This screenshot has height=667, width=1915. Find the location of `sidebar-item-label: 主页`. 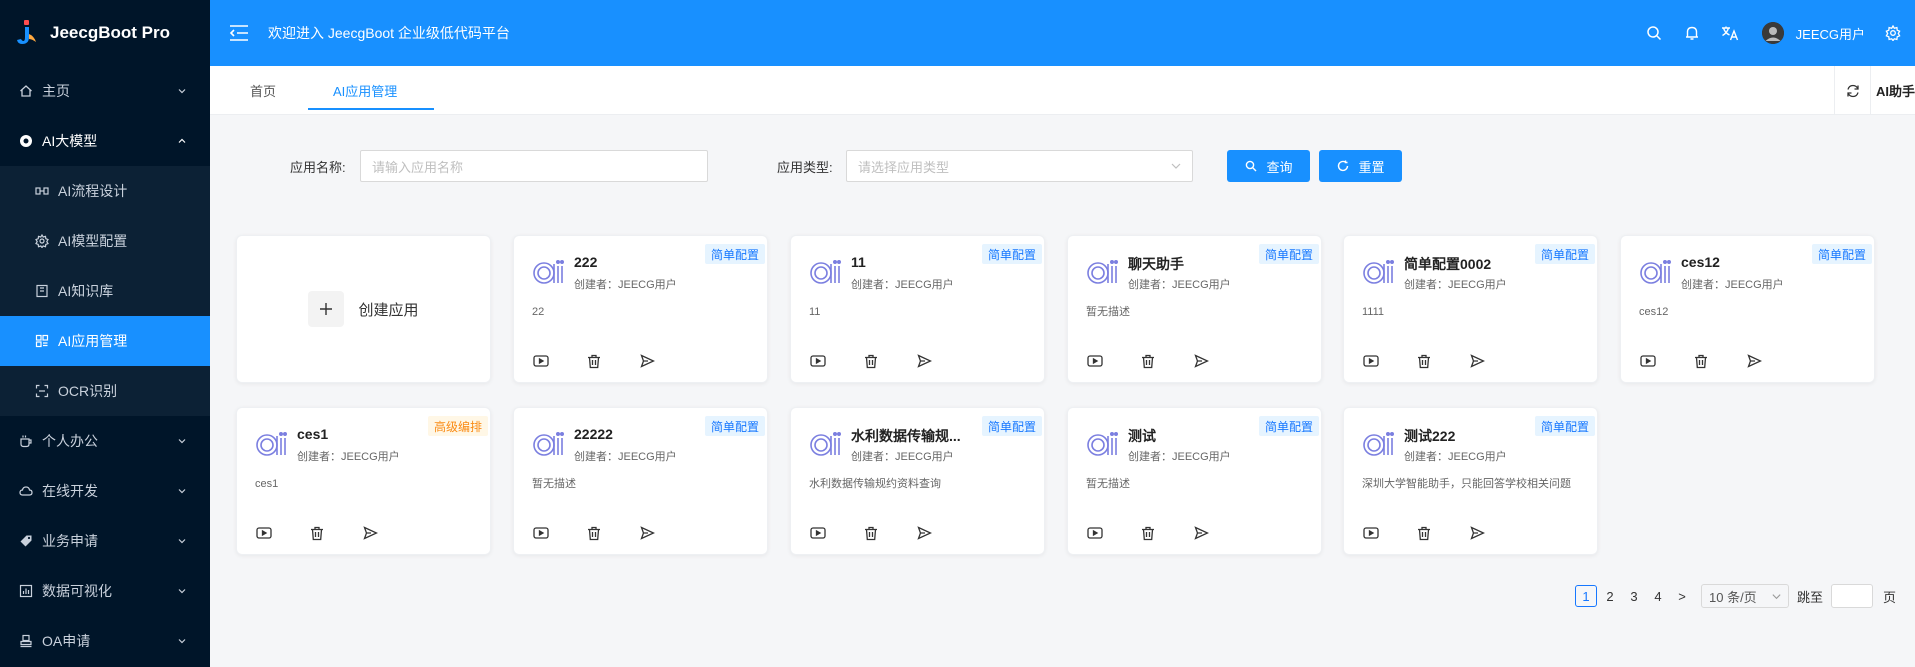

sidebar-item-label: 主页 is located at coordinates (56, 91).